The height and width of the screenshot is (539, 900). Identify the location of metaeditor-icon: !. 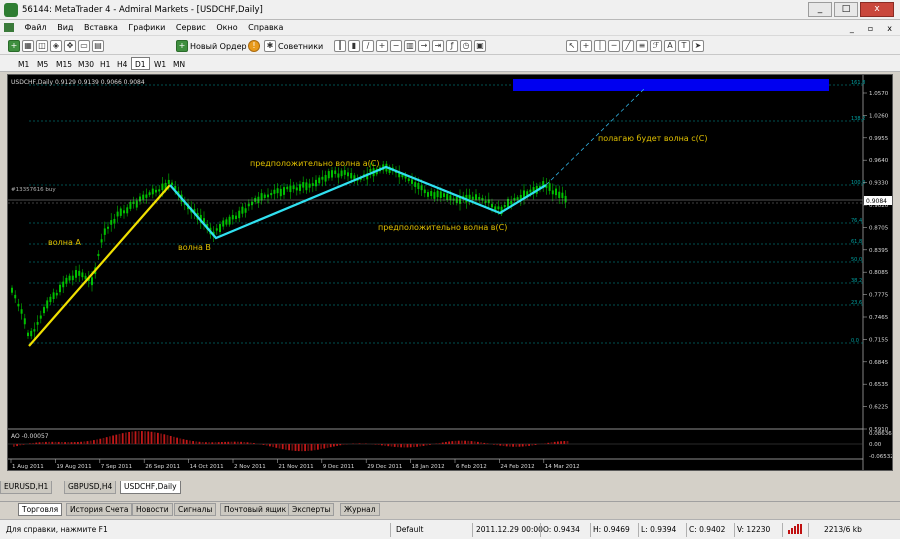
(254, 46).